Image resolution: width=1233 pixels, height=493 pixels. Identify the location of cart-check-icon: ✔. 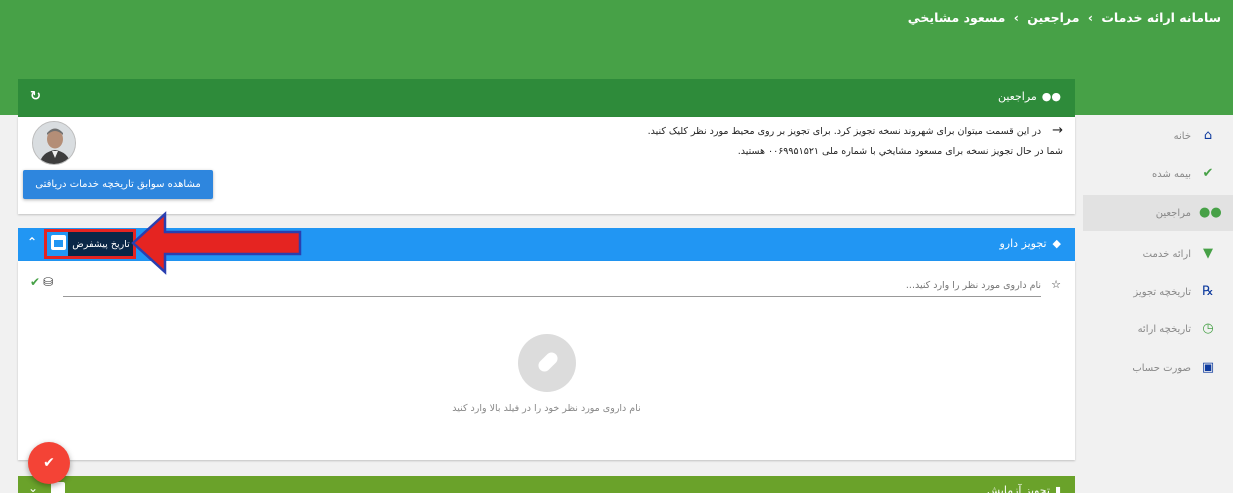
(35, 282).